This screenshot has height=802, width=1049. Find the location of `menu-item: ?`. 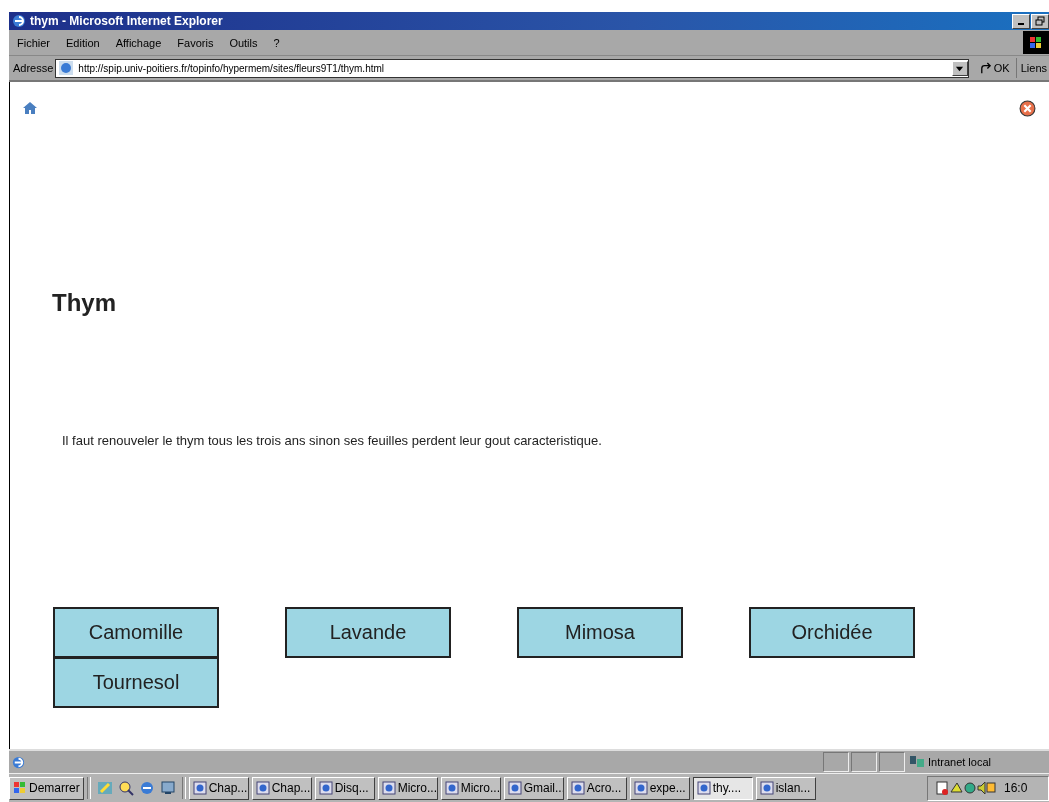

menu-item: ? is located at coordinates (276, 42).